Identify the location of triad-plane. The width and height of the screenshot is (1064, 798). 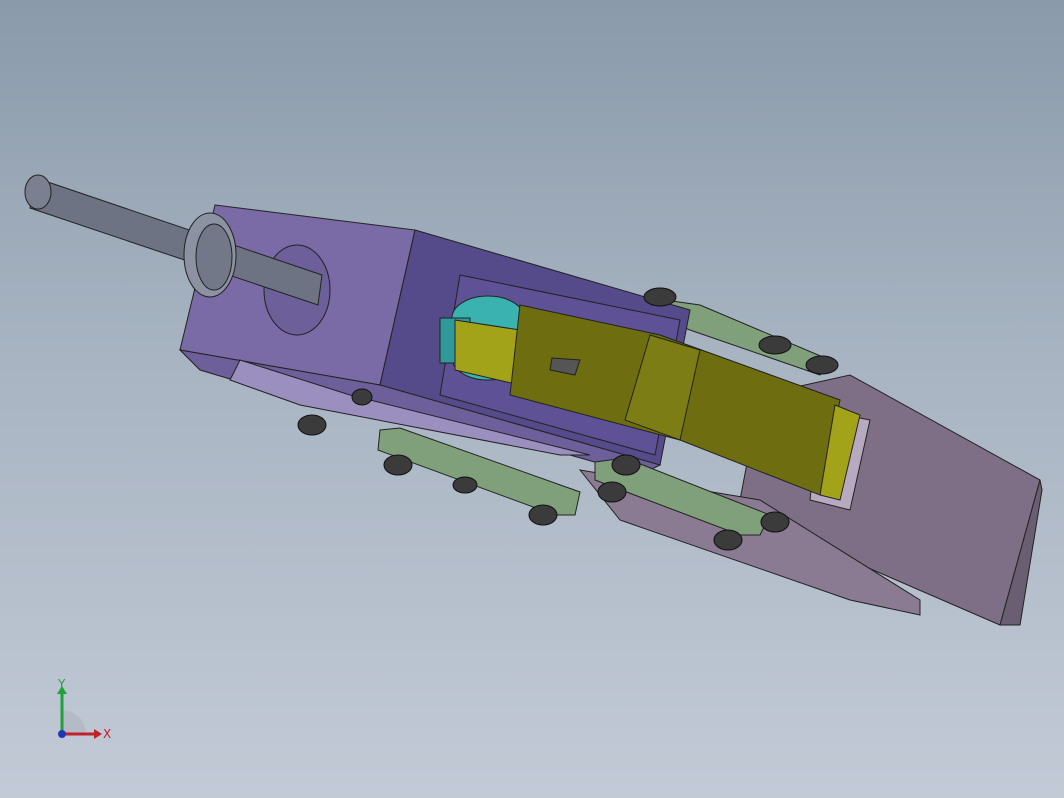
(74, 722).